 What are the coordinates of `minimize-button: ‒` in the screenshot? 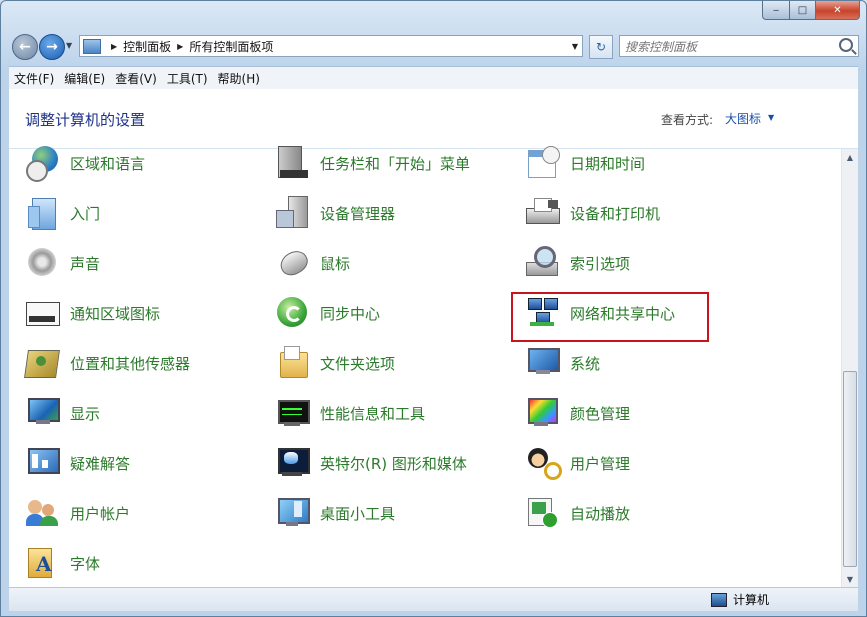 It's located at (776, 10).